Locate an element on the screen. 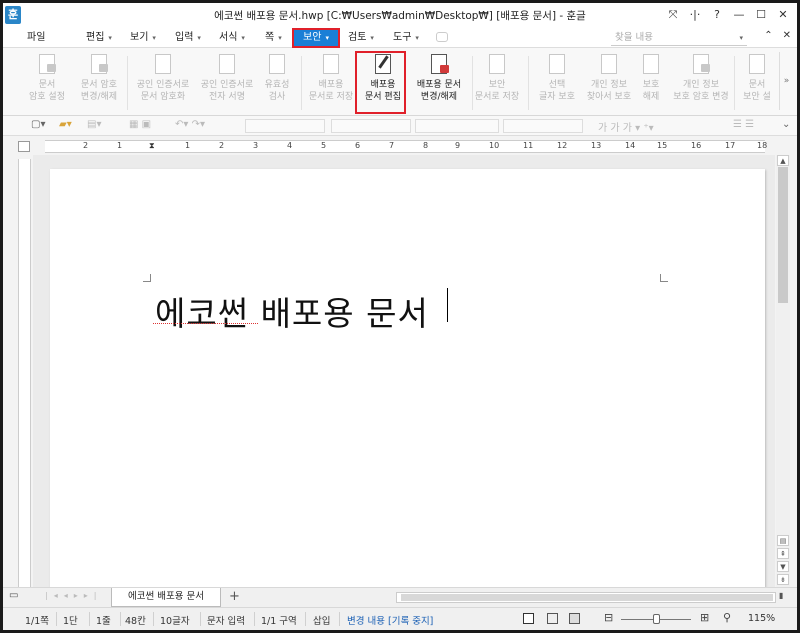  tab-nav-icons: |◂◂▸▸| is located at coordinates (73, 595).